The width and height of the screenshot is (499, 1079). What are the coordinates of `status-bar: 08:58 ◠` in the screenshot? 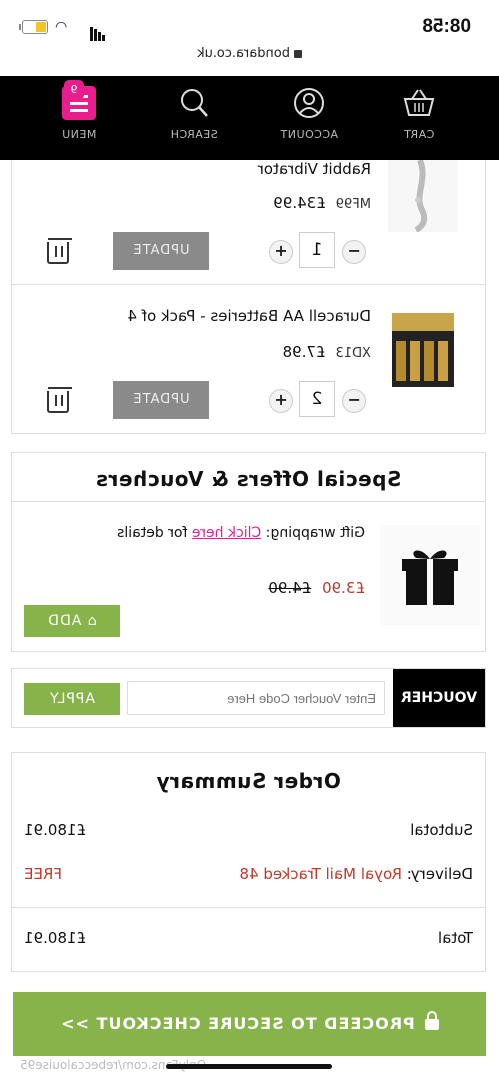 It's located at (249, 25).